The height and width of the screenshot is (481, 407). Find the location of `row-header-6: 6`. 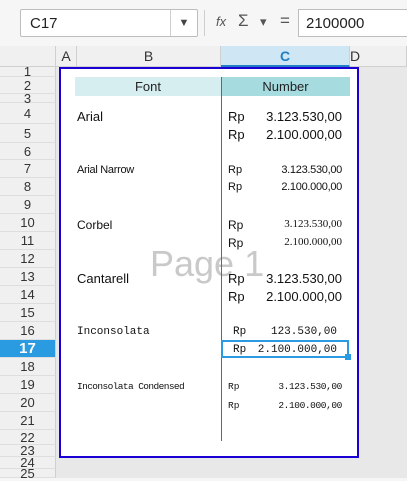

row-header-6: 6 is located at coordinates (28, 151).